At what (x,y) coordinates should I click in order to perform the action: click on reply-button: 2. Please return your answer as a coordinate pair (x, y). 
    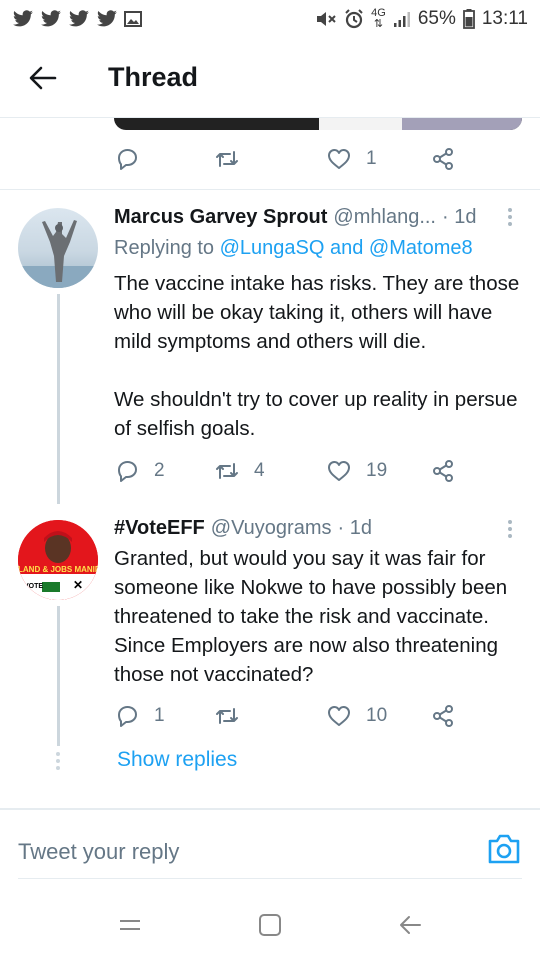
    Looking at the image, I should click on (164, 471).